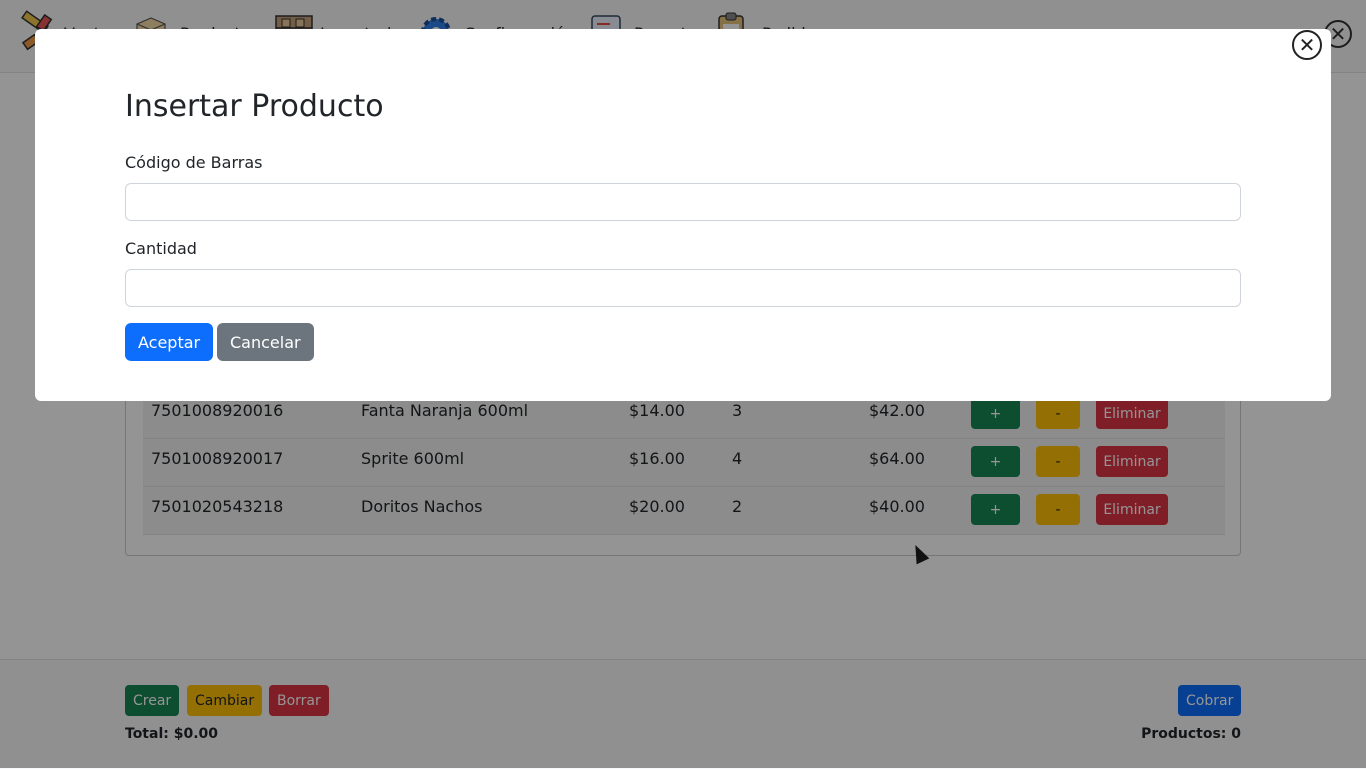 The width and height of the screenshot is (1366, 769). Describe the element at coordinates (161, 248) in the screenshot. I see `quantity-label: Cantidad` at that location.